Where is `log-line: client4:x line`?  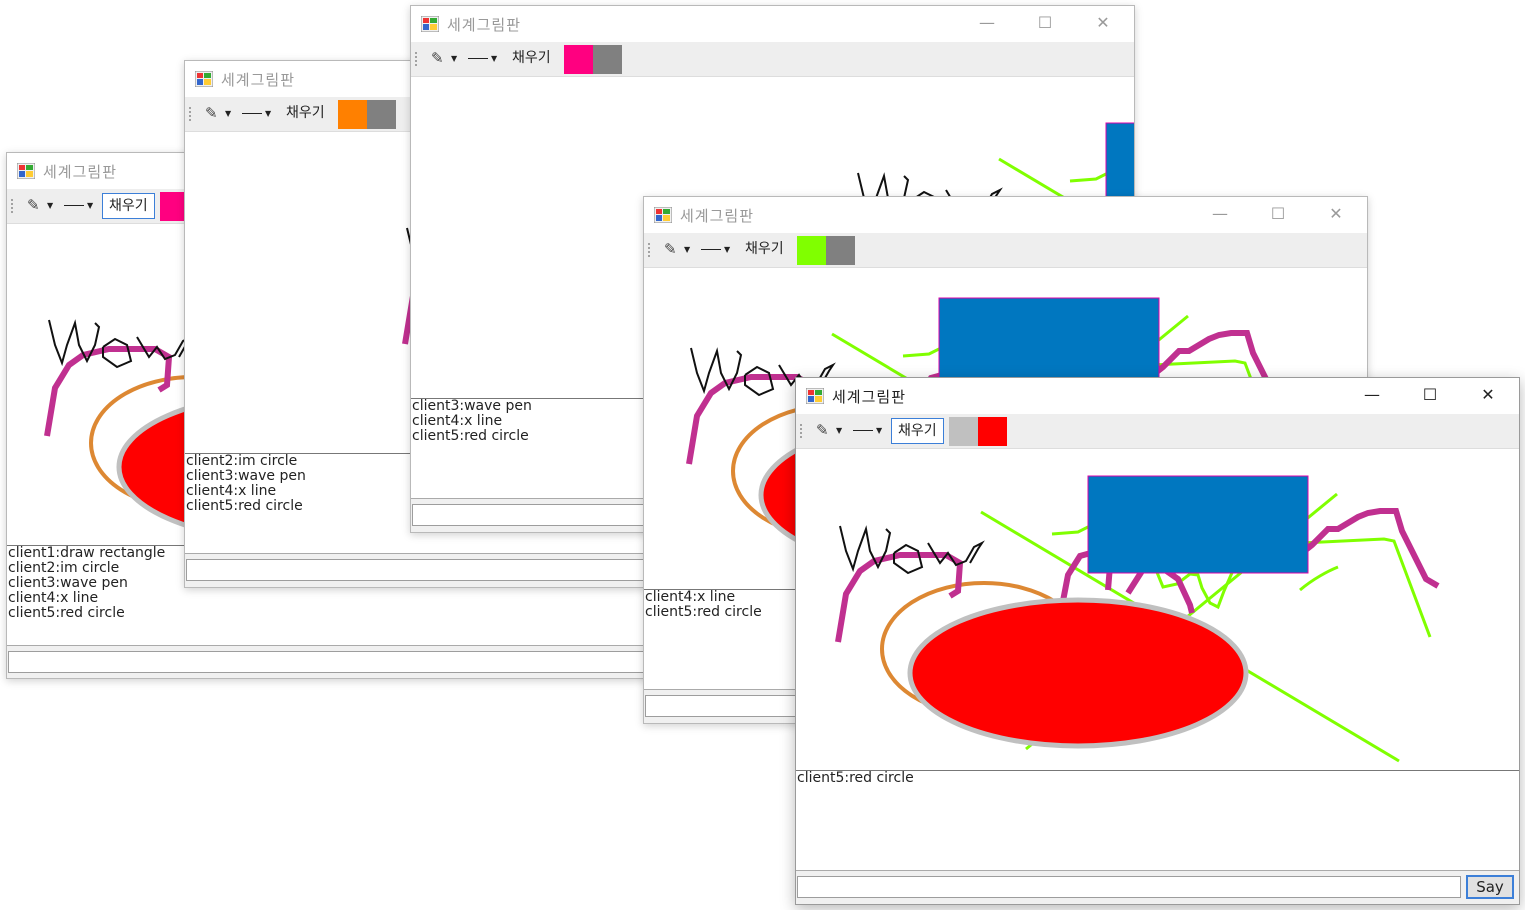 log-line: client4:x line is located at coordinates (53, 598).